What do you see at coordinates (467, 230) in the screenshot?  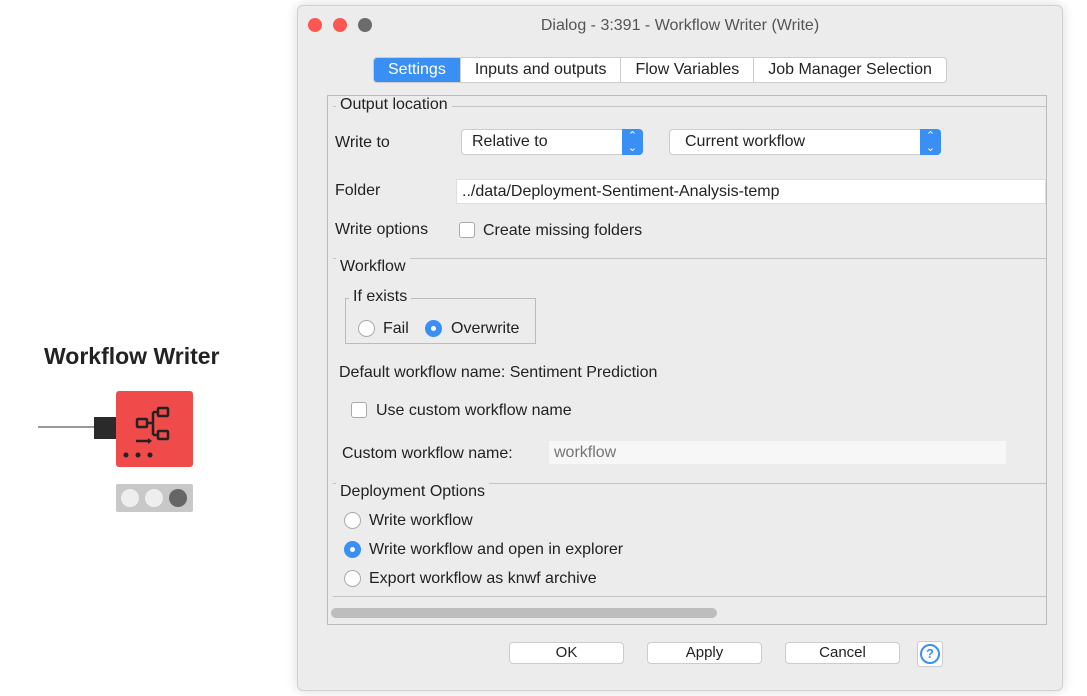 I see `create-missing-folders-checkbox` at bounding box center [467, 230].